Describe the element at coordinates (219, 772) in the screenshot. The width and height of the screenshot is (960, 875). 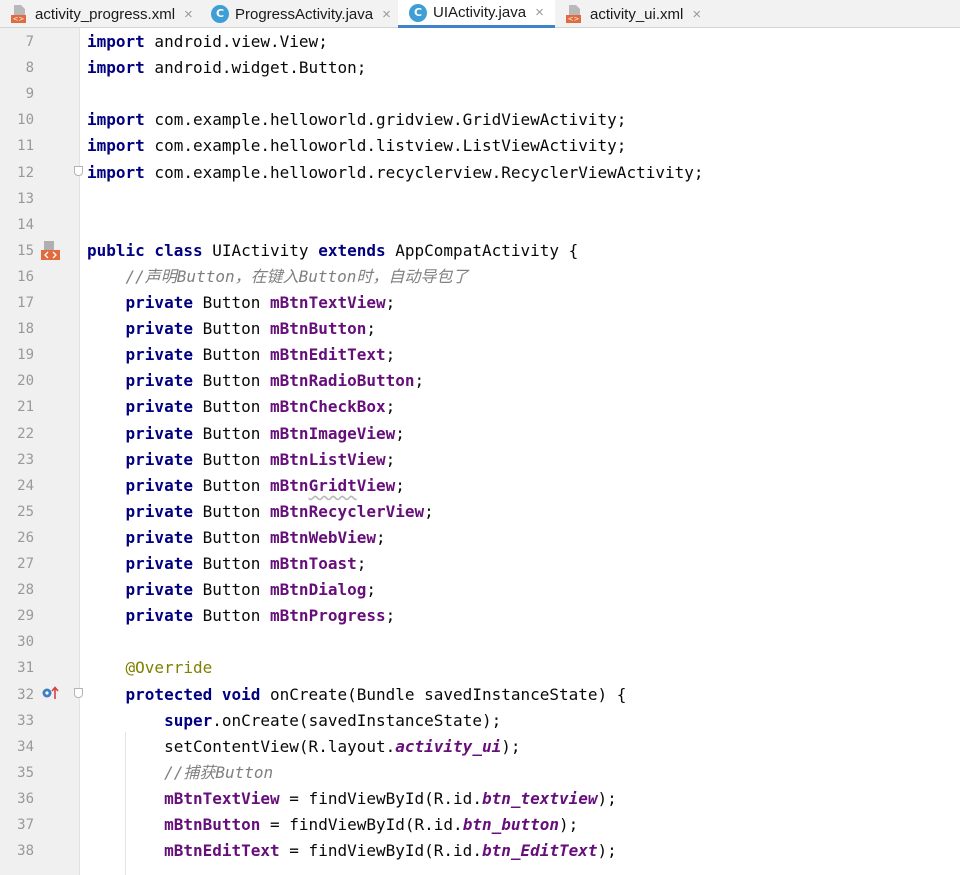
I see `code-token: //捕获Button` at that location.